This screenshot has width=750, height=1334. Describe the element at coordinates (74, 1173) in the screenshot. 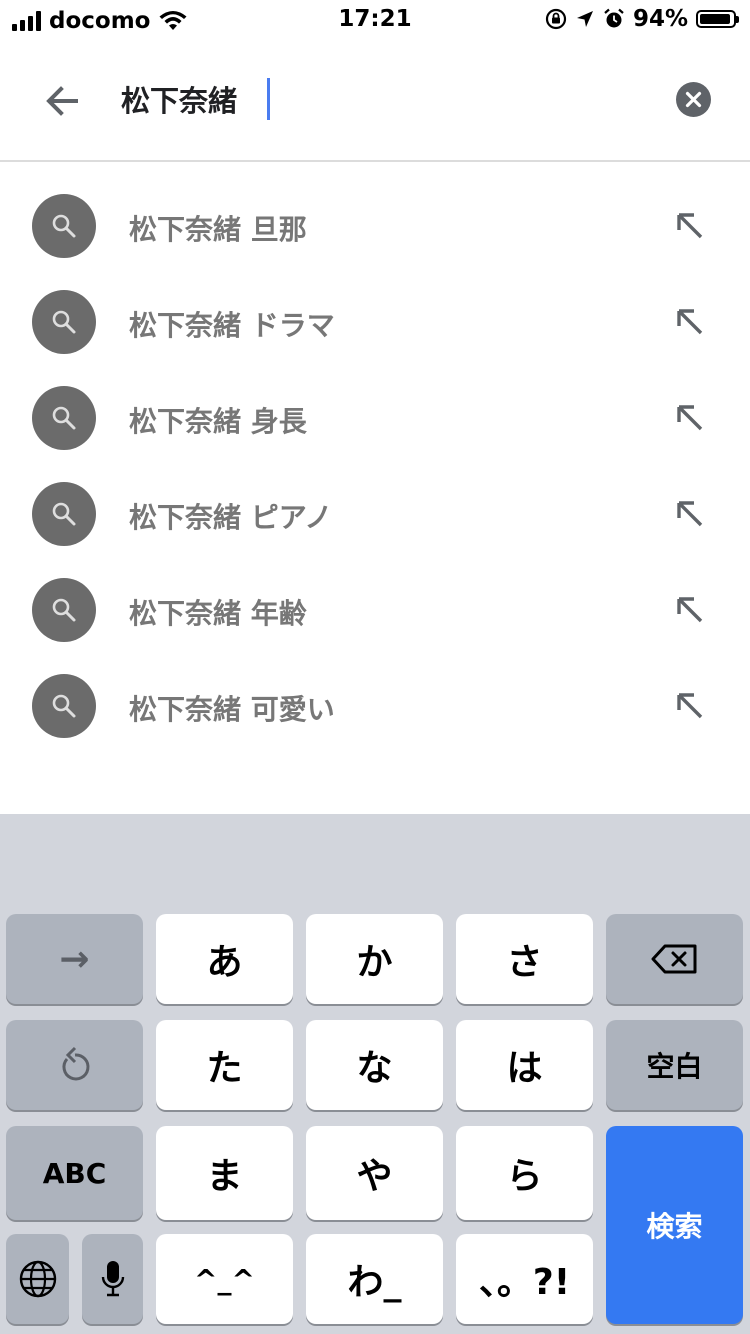

I see `abc-key: ABC` at that location.